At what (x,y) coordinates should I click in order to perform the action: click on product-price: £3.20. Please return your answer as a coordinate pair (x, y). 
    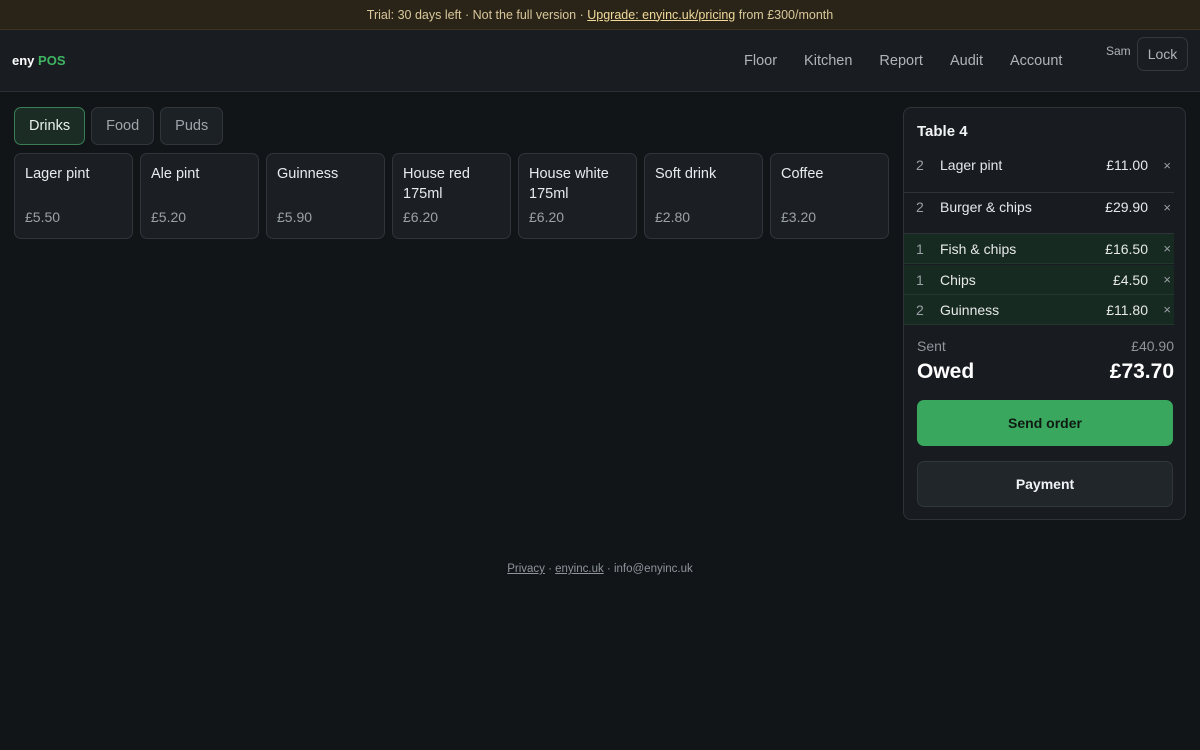
    Looking at the image, I should click on (799, 217).